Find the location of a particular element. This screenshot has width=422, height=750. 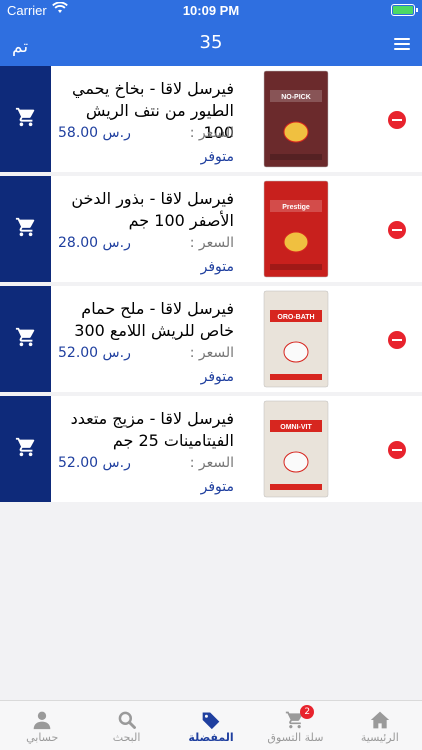

price-value: ر.س 28.00 is located at coordinates (94, 243).